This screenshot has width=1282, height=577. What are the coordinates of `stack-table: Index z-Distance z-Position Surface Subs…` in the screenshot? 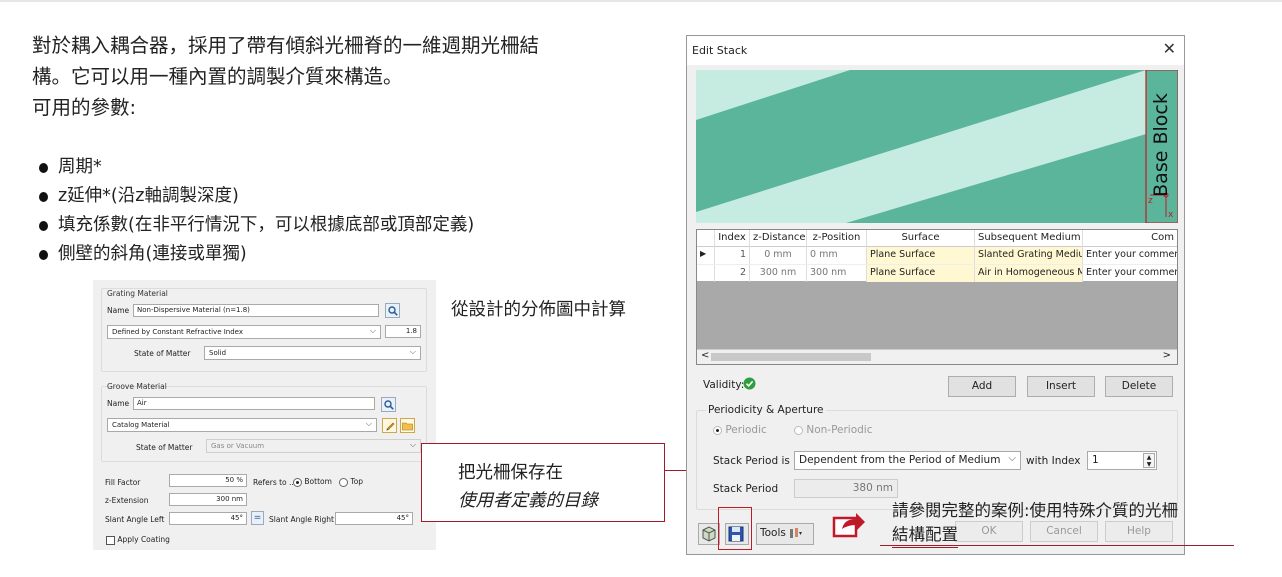 It's located at (937, 297).